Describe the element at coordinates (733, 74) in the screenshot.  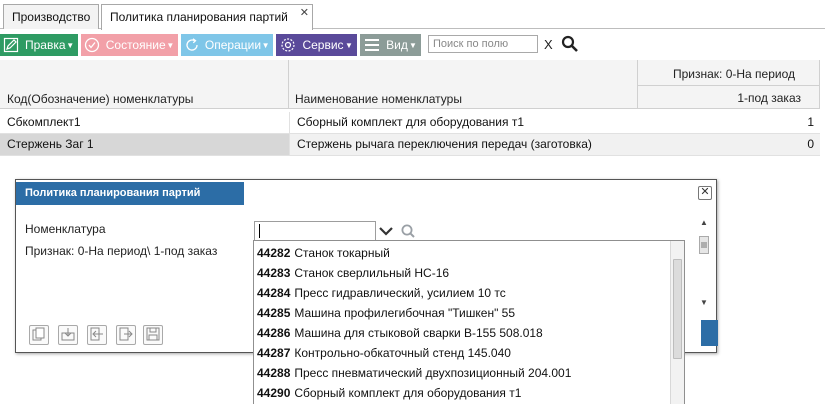
I see `column-group-header-label: Признак: 0-На период` at that location.